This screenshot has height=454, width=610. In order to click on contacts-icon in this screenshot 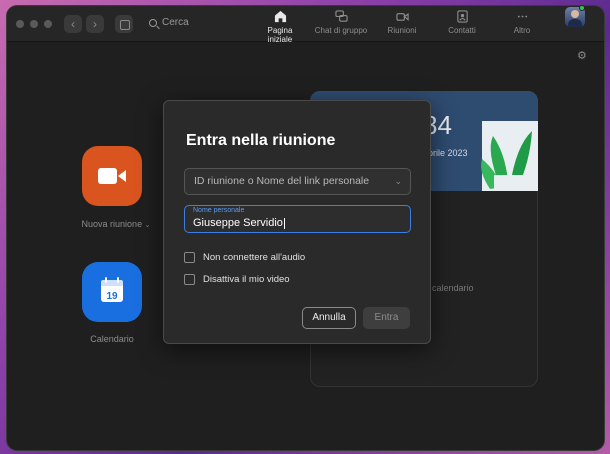, I will do `click(462, 16)`.